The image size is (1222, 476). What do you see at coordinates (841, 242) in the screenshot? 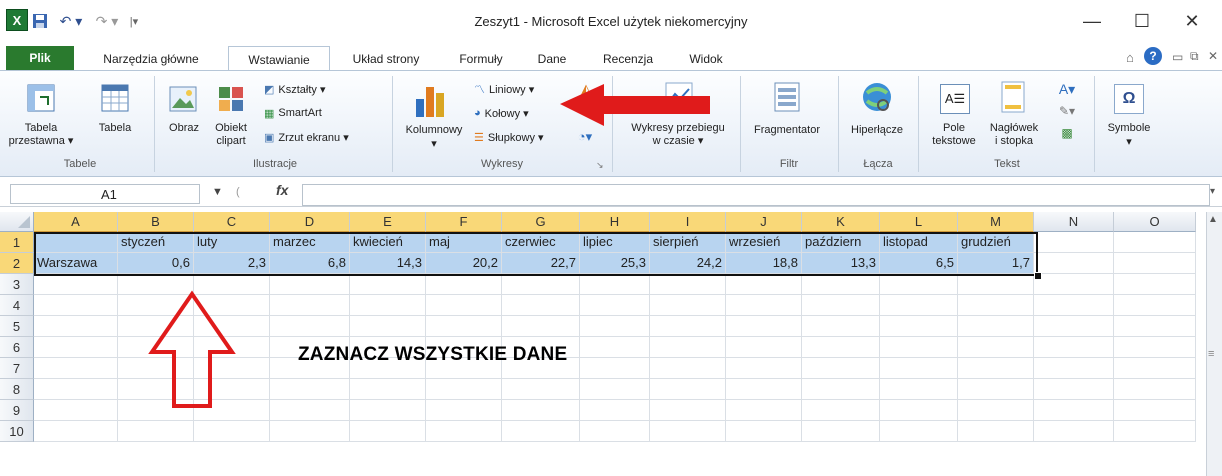
I see `cell: październ` at bounding box center [841, 242].